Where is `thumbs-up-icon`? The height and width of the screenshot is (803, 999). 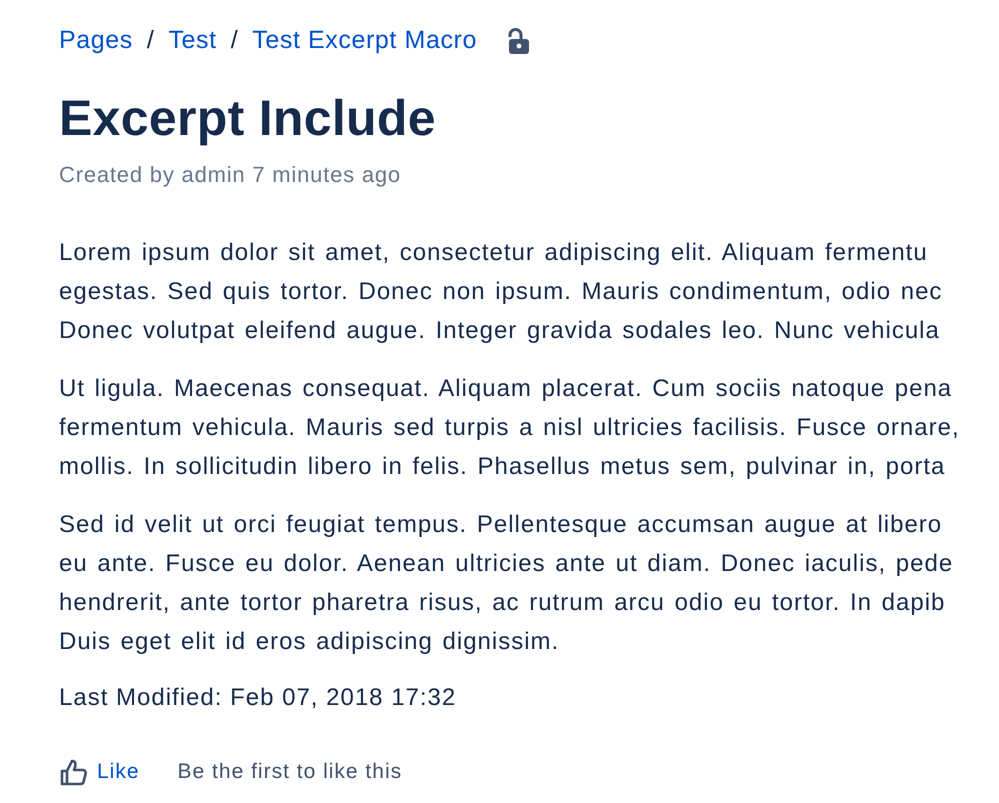
thumbs-up-icon is located at coordinates (74, 771).